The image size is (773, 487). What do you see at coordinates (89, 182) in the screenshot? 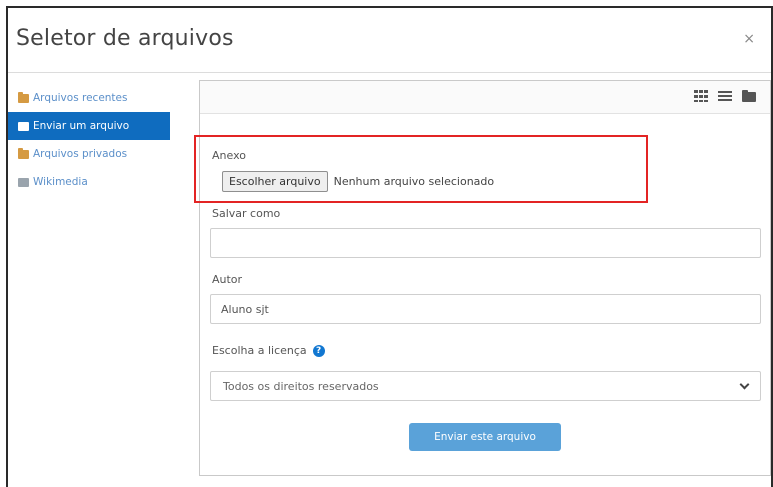
I see `sidebar-item-wikimedia: Wikimedia` at bounding box center [89, 182].